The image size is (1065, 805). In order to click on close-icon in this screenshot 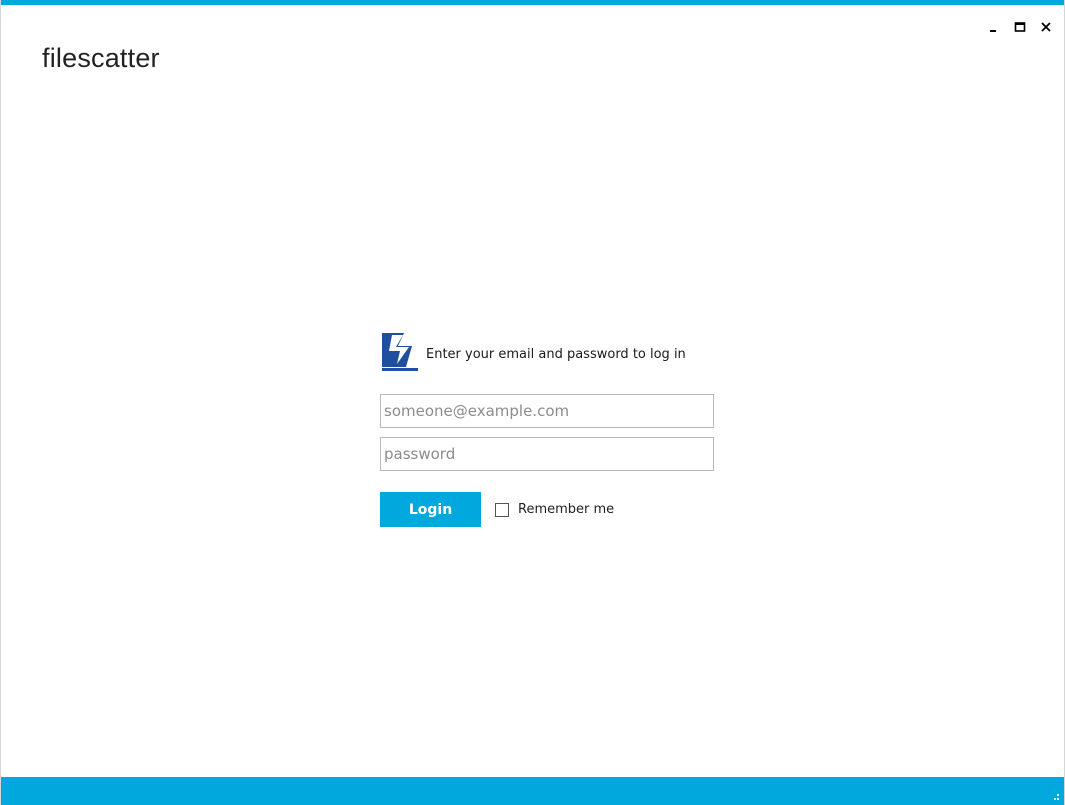, I will do `click(1046, 27)`.